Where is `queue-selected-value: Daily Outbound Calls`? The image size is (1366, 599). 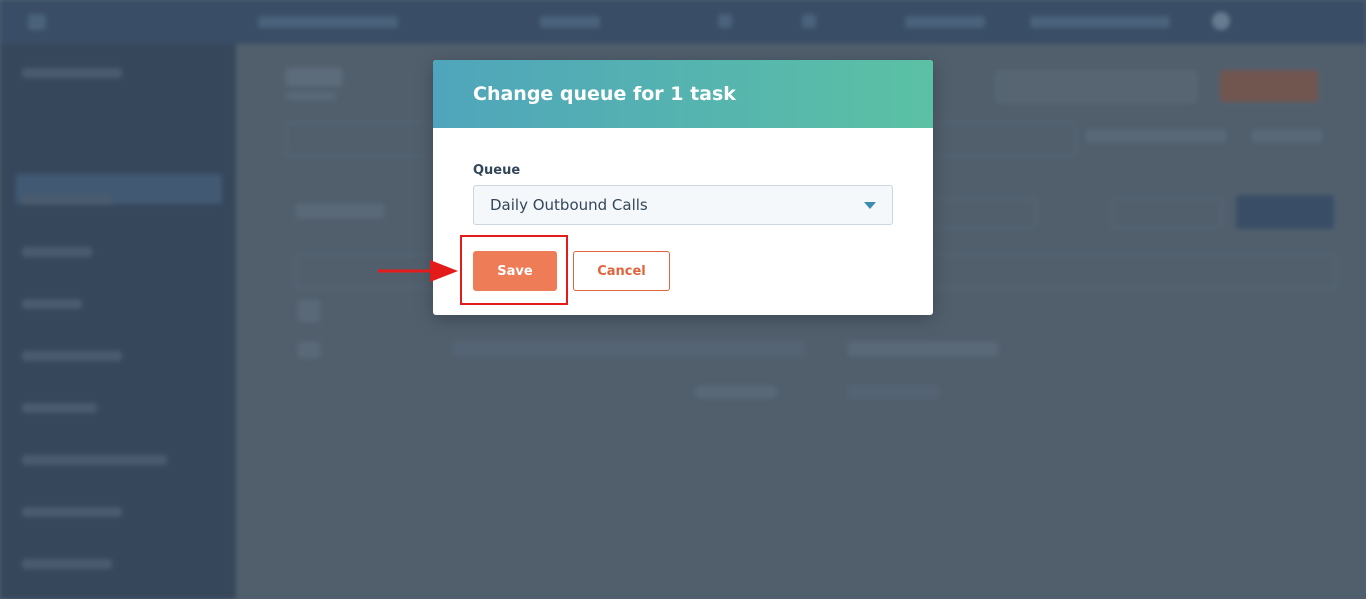 queue-selected-value: Daily Outbound Calls is located at coordinates (569, 205).